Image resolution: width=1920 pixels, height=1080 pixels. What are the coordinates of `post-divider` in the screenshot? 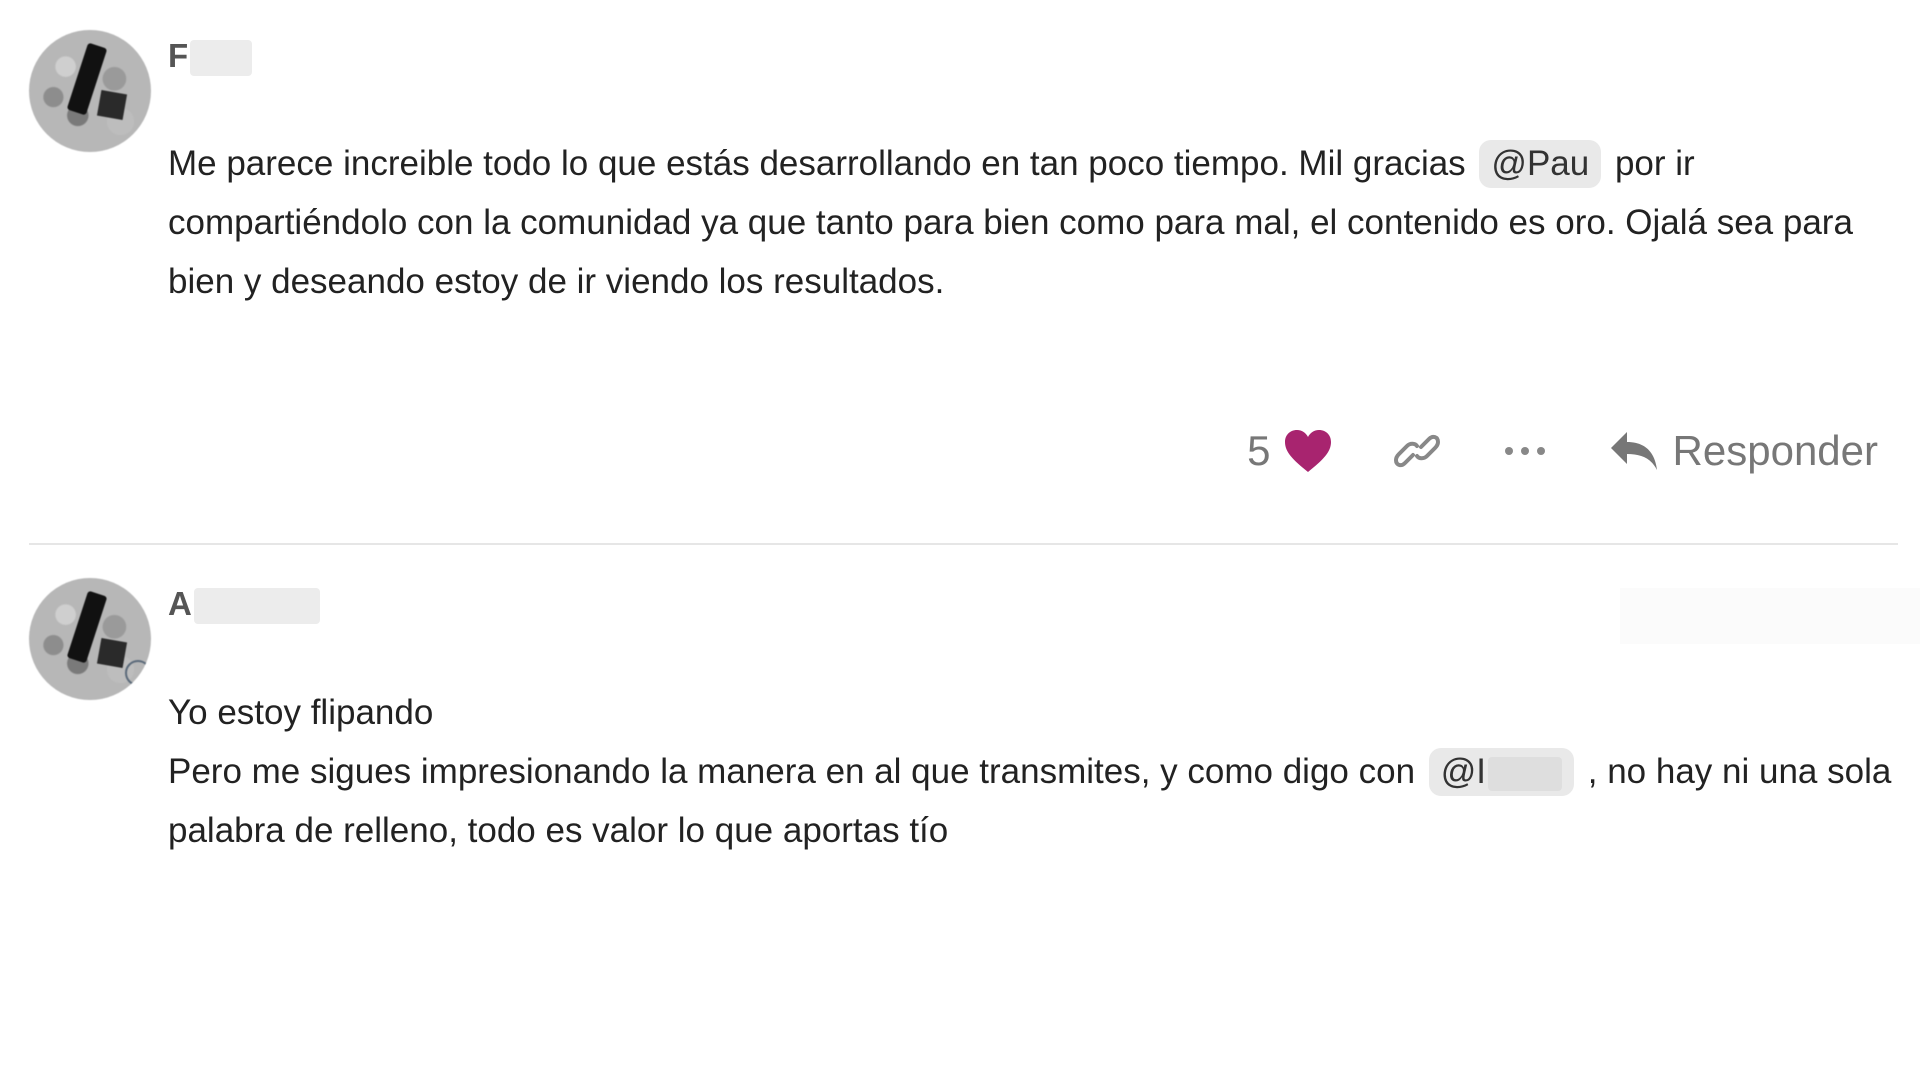 It's located at (963, 544).